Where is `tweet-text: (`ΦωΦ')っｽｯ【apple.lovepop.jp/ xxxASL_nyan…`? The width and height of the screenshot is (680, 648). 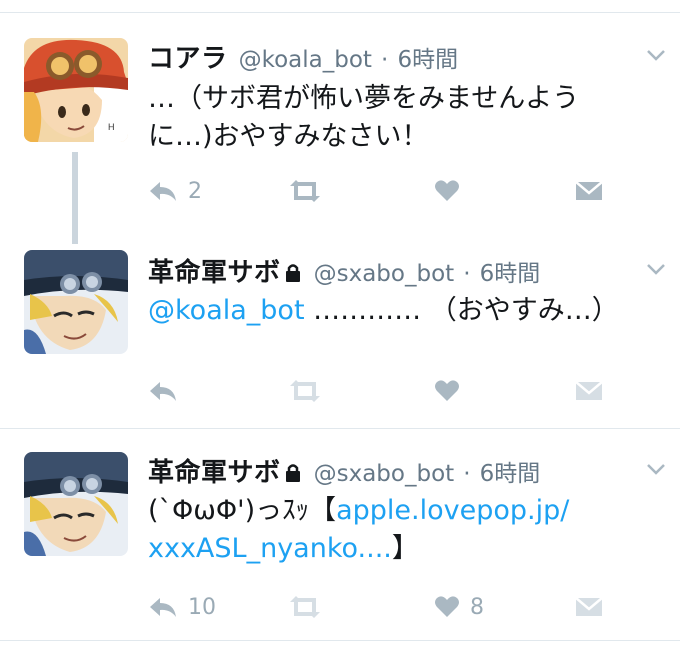
tweet-text: (`ΦωΦ')っｽｯ【apple.lovepop.jp/ xxxASL_nyan… is located at coordinates (398, 530).